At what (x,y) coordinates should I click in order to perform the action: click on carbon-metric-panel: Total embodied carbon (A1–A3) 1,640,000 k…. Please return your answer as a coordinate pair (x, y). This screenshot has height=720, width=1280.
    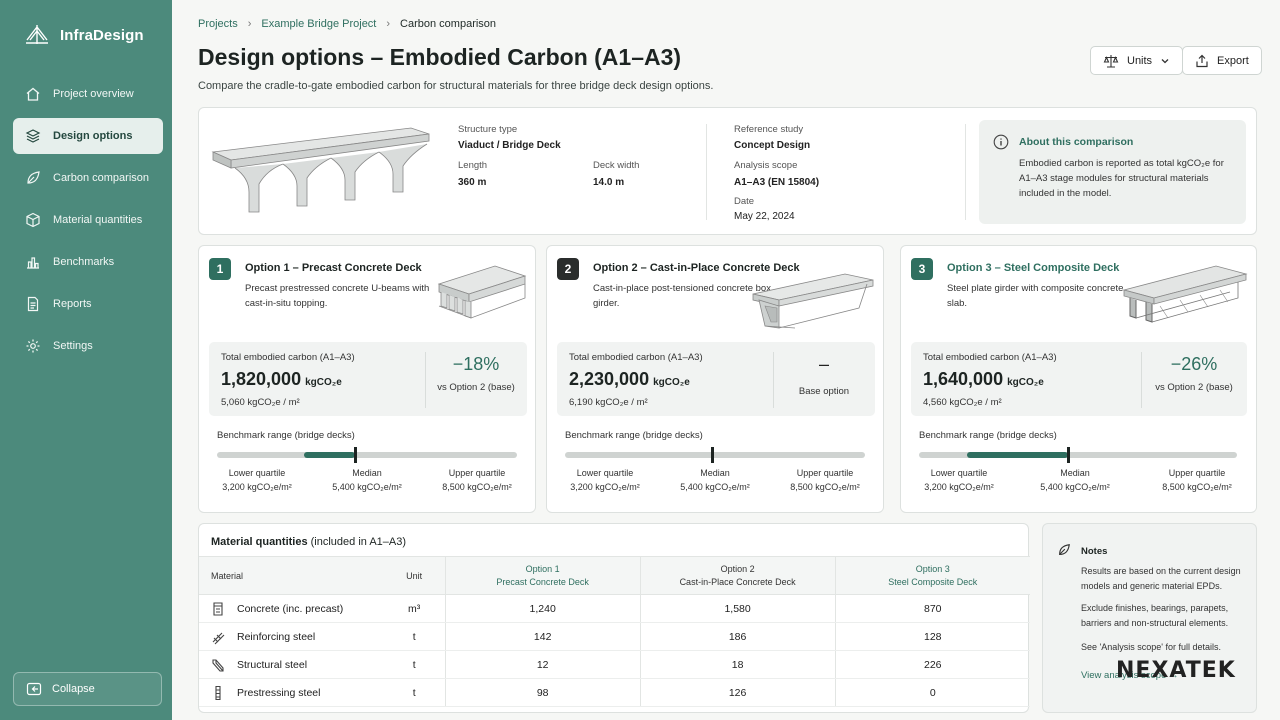
    Looking at the image, I should click on (1079, 379).